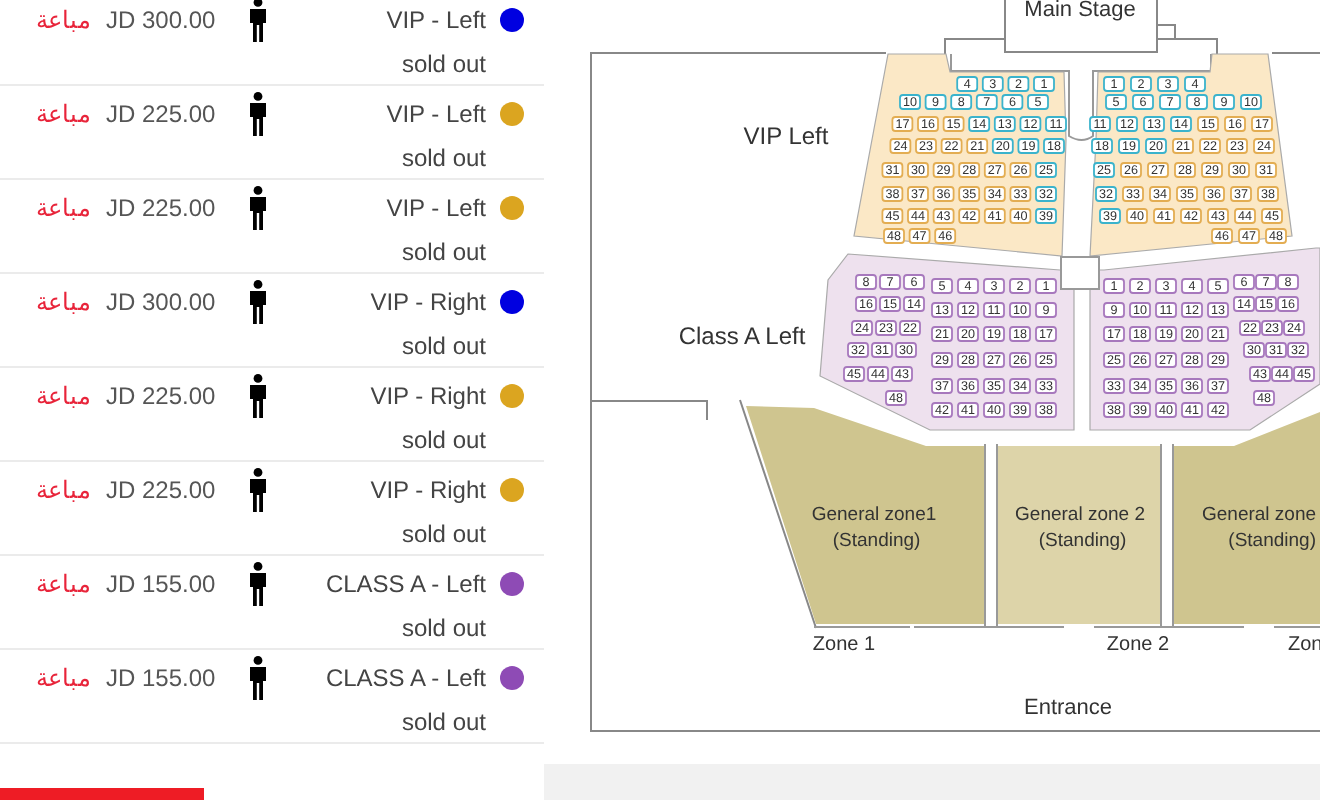  What do you see at coordinates (786, 136) in the screenshot?
I see `section-label: VIP Left` at bounding box center [786, 136].